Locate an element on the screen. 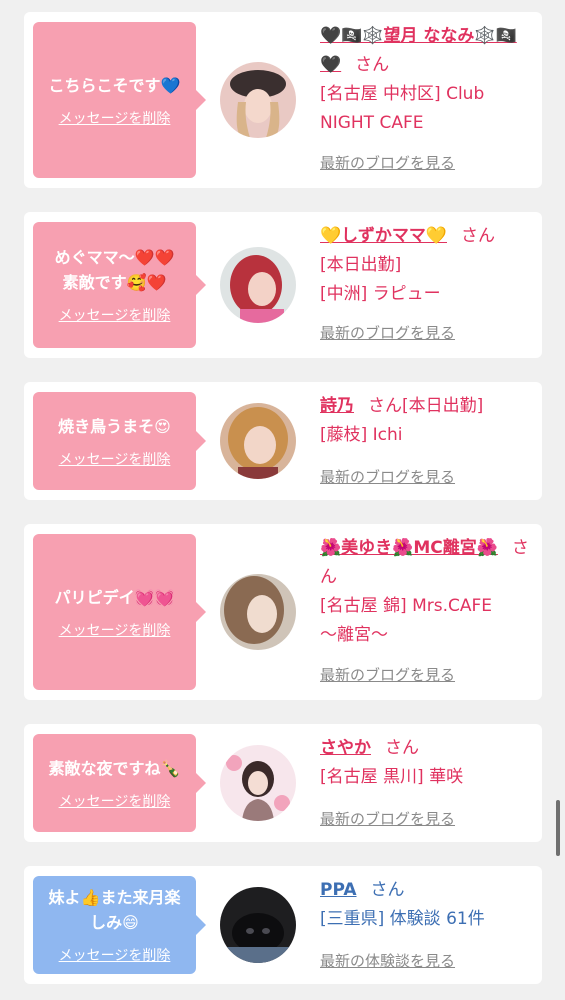  sender-details: [三重県] 体験談 61件 is located at coordinates (402, 919).